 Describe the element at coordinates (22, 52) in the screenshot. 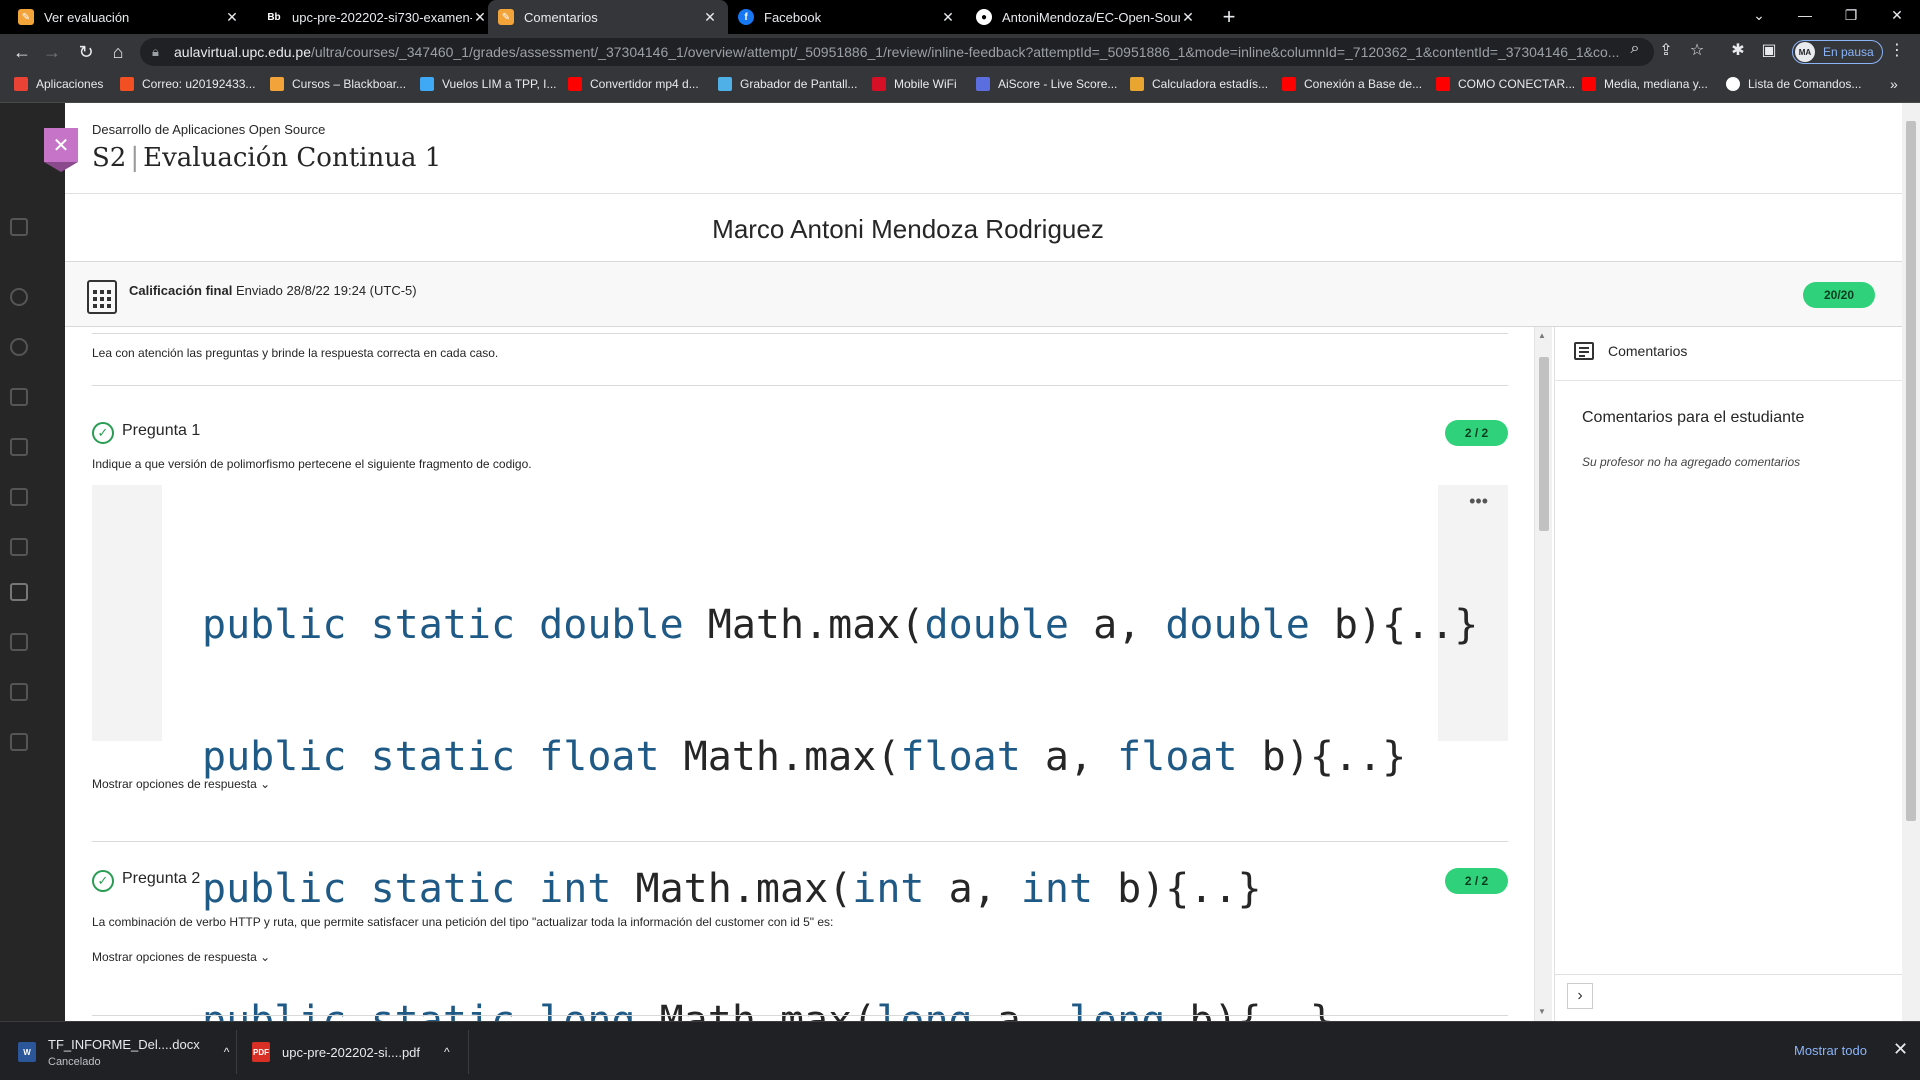

I see `back-button: ←` at that location.